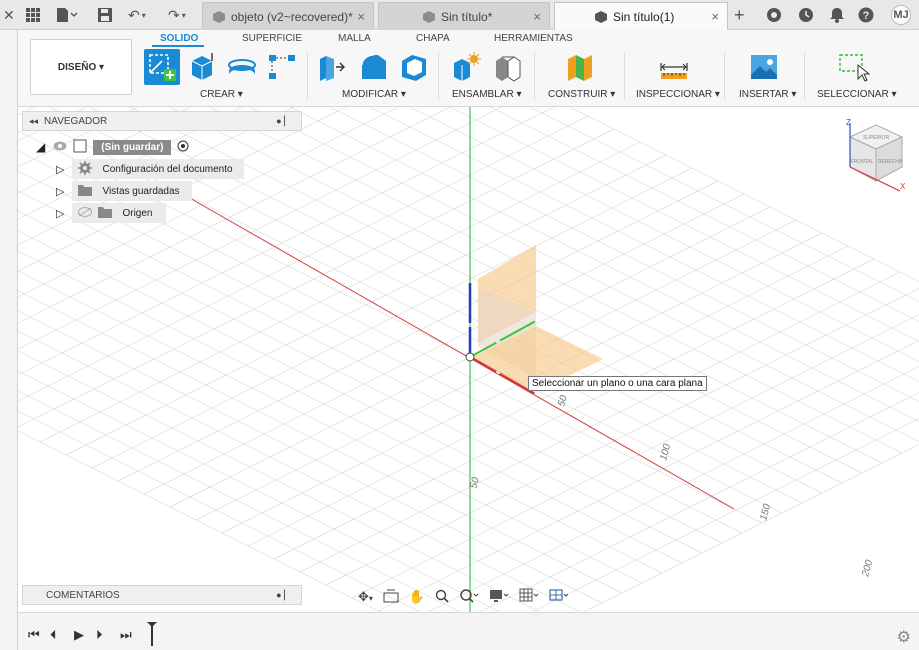  Describe the element at coordinates (354, 38) in the screenshot. I see `tab-malla: MALLA` at that location.